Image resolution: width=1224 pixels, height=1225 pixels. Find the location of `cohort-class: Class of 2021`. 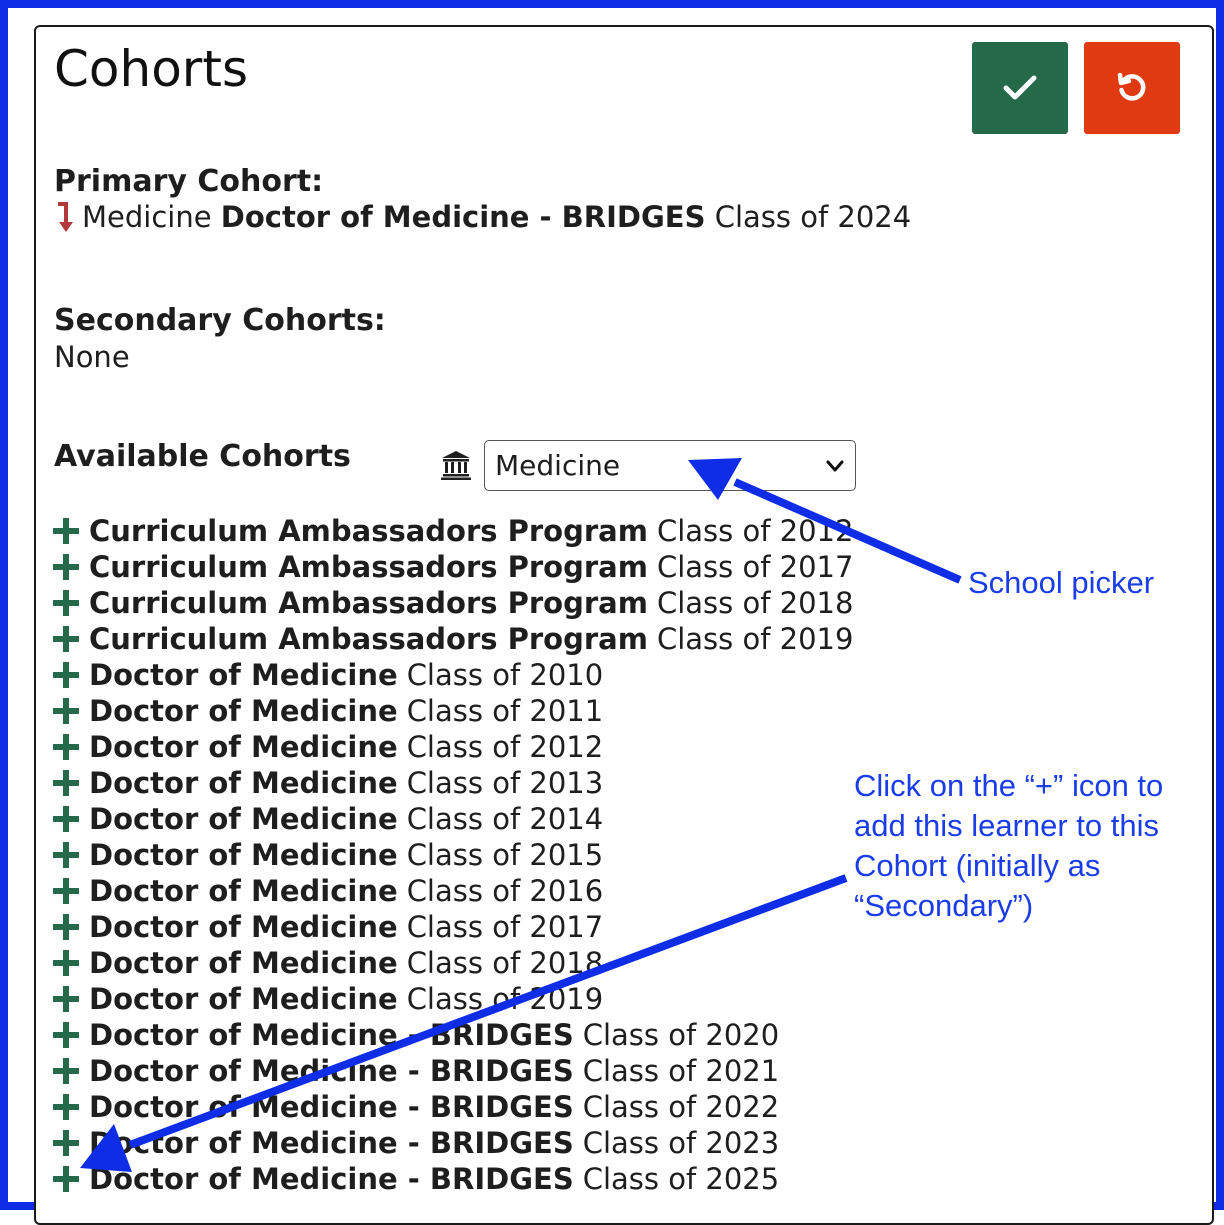

cohort-class: Class of 2021 is located at coordinates (681, 1071).